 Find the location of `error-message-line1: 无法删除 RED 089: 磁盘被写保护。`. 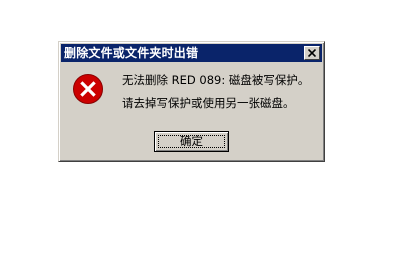

error-message-line1: 无法删除 RED 089: 磁盘被写保护。 is located at coordinates (216, 80).